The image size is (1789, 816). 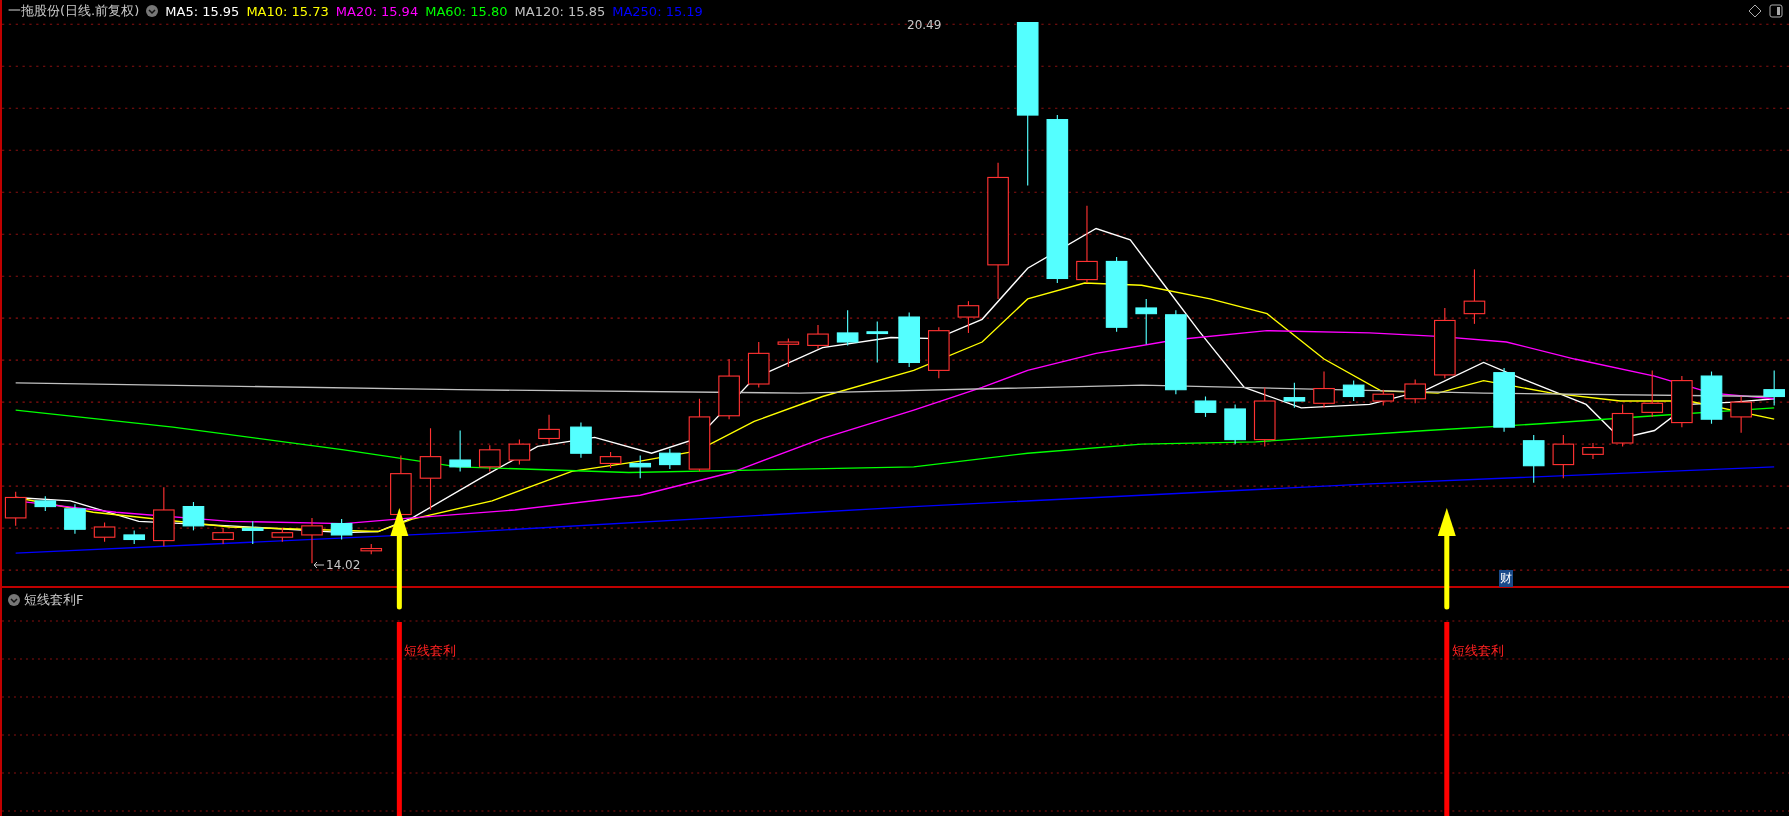 I want to click on high-price-label: 20.49, so click(x=924, y=25).